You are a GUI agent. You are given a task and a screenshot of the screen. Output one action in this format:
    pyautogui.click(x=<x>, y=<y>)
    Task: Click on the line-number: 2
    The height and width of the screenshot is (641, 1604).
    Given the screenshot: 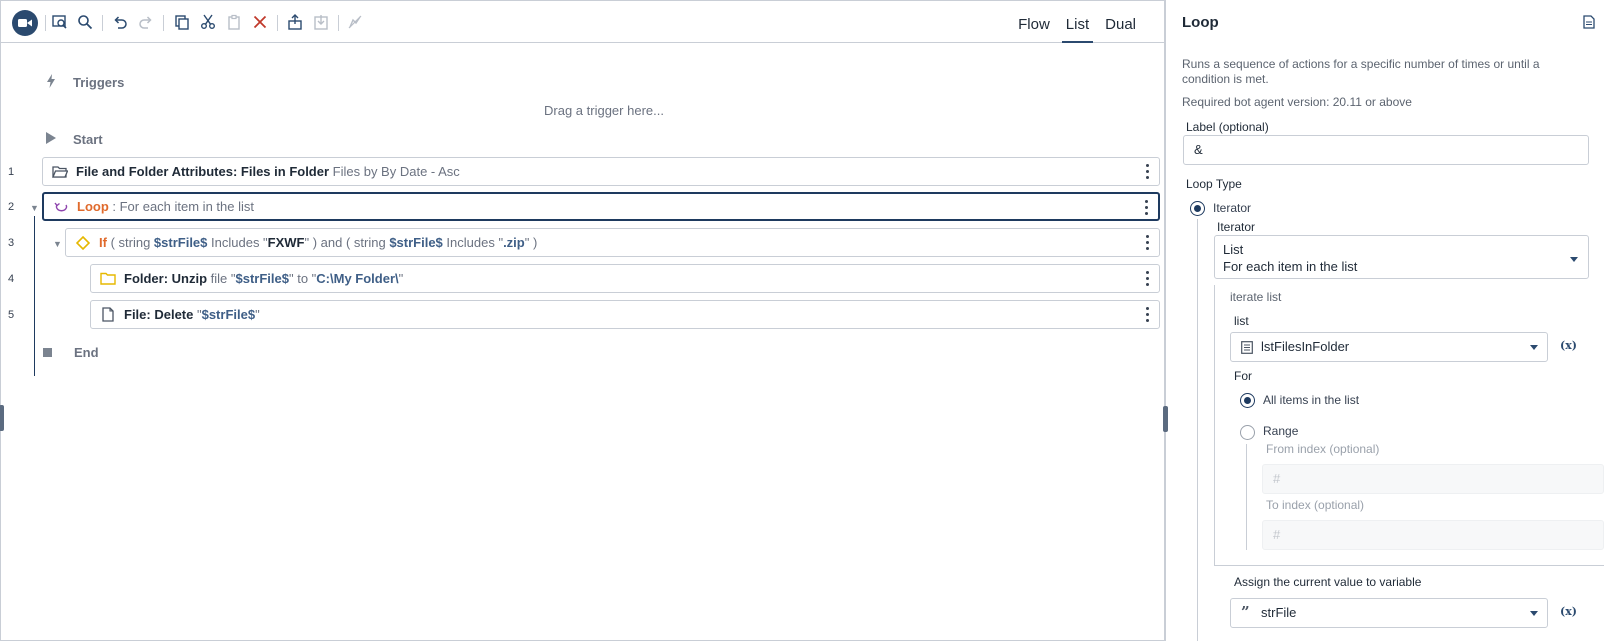 What is the action you would take?
    pyautogui.click(x=11, y=207)
    